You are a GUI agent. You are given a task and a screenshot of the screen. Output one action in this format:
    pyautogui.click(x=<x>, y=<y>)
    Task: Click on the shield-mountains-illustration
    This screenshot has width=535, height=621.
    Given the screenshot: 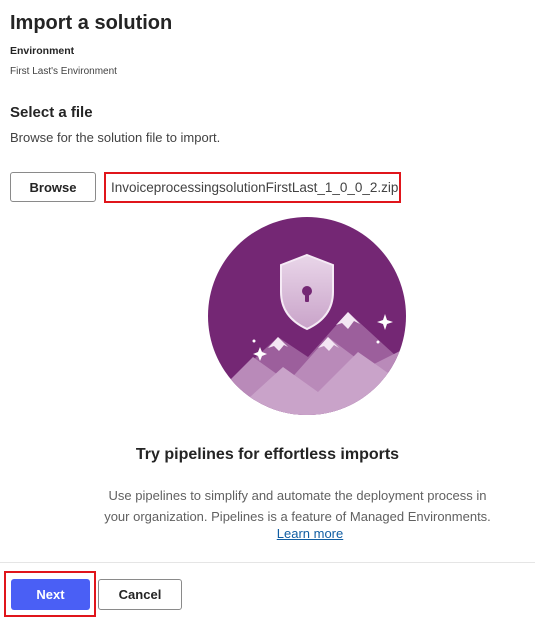 What is the action you would take?
    pyautogui.click(x=307, y=316)
    